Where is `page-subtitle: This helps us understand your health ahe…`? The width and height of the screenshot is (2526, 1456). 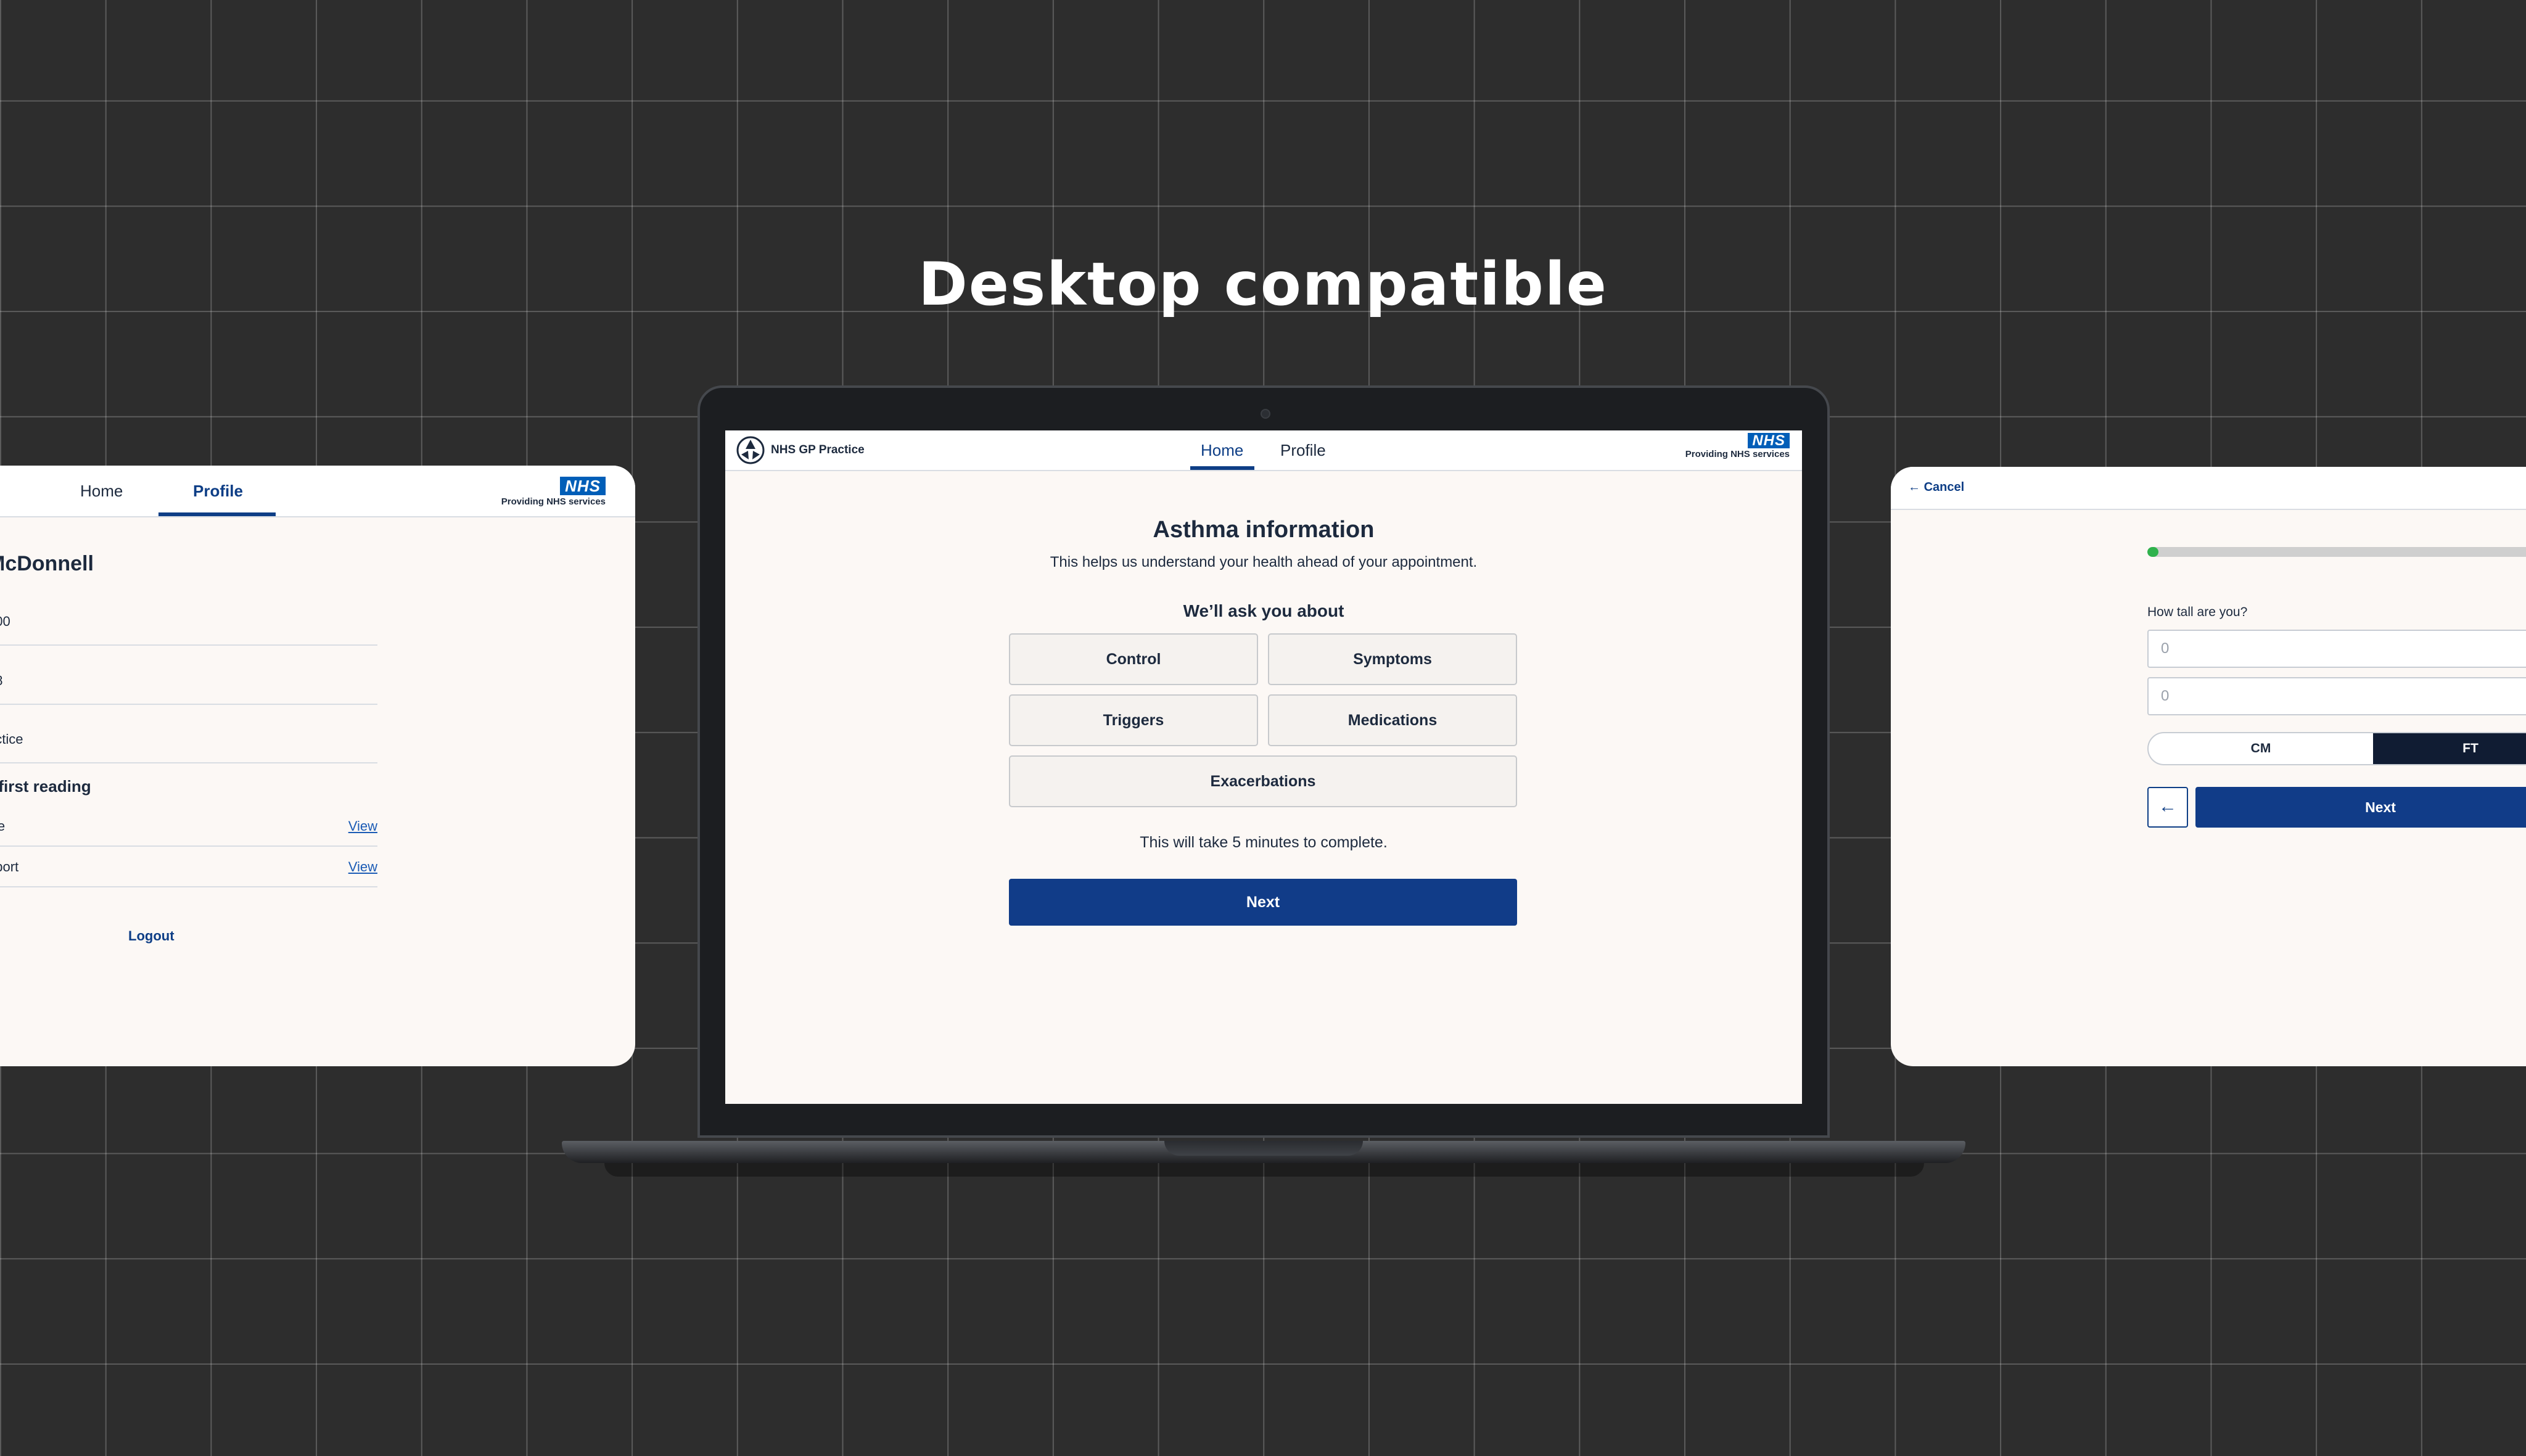
page-subtitle: This helps us understand your health ahe… is located at coordinates (1264, 562).